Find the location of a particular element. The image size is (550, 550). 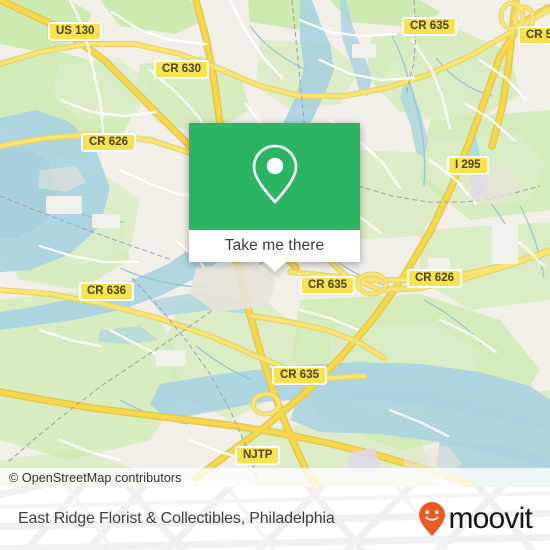

road-shield-label: US 130 is located at coordinates (75, 31).